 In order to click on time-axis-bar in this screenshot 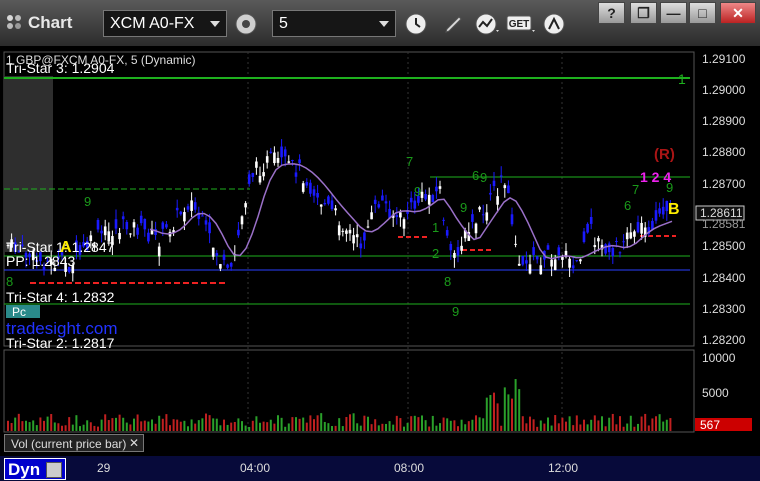, I will do `click(380, 468)`.